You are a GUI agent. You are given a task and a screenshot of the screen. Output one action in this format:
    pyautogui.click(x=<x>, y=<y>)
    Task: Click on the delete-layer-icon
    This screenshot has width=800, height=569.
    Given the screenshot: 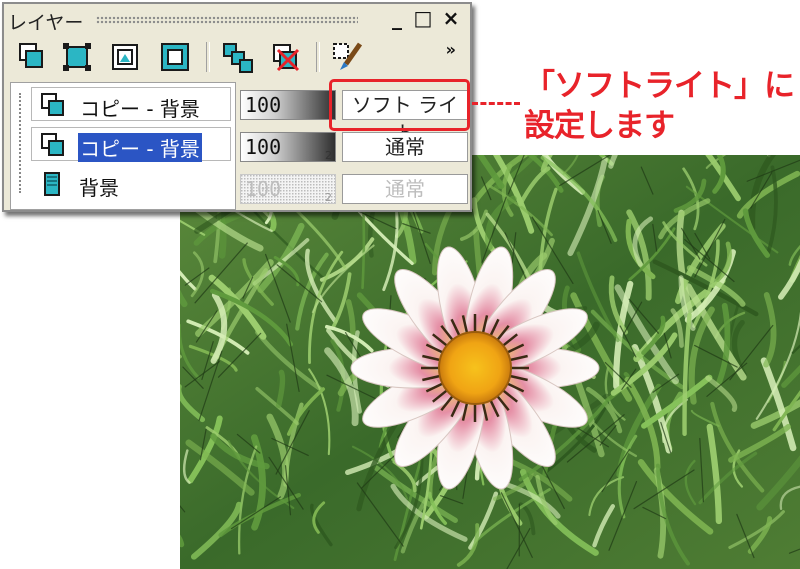 What is the action you would take?
    pyautogui.click(x=285, y=57)
    